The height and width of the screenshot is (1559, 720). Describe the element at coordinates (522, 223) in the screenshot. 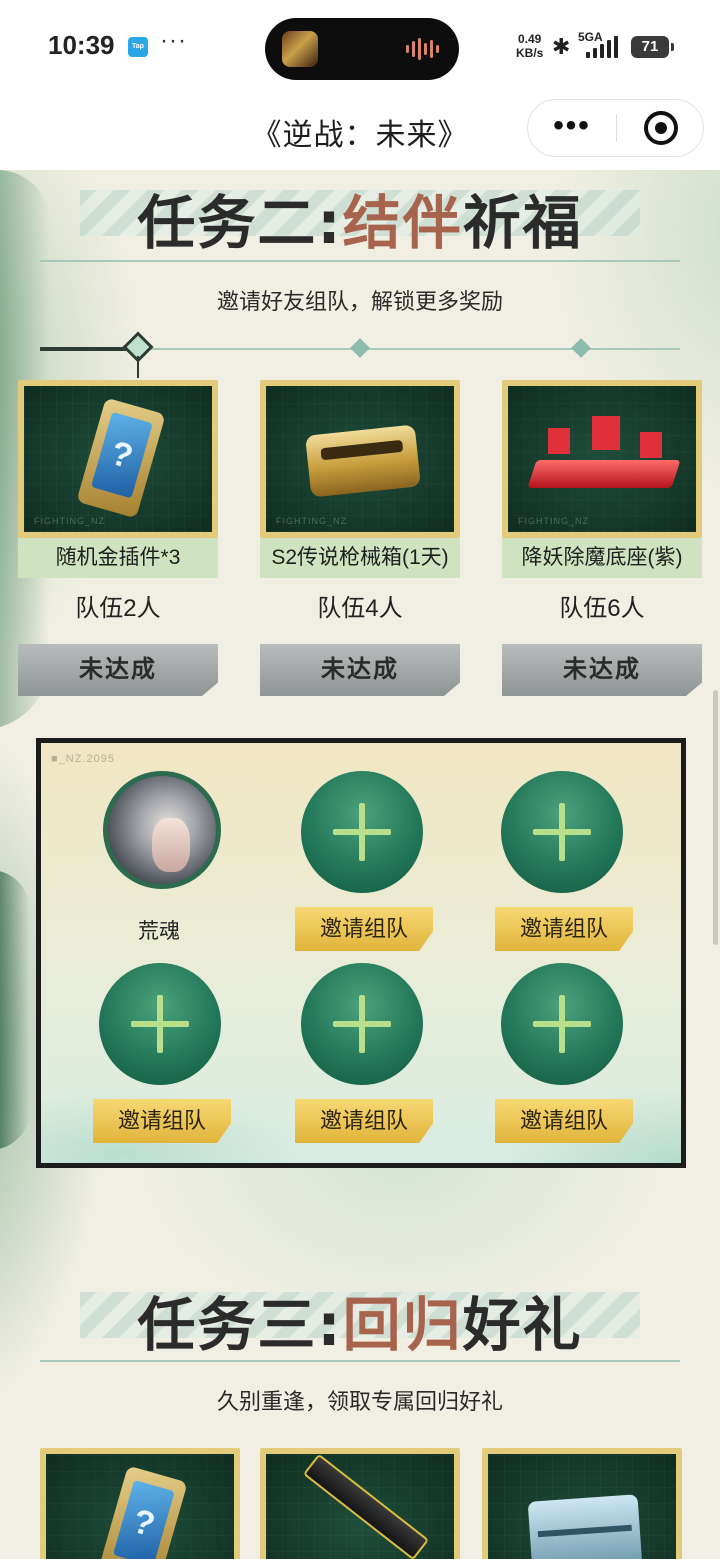

I see `task2-title-suffix: 祈福` at that location.